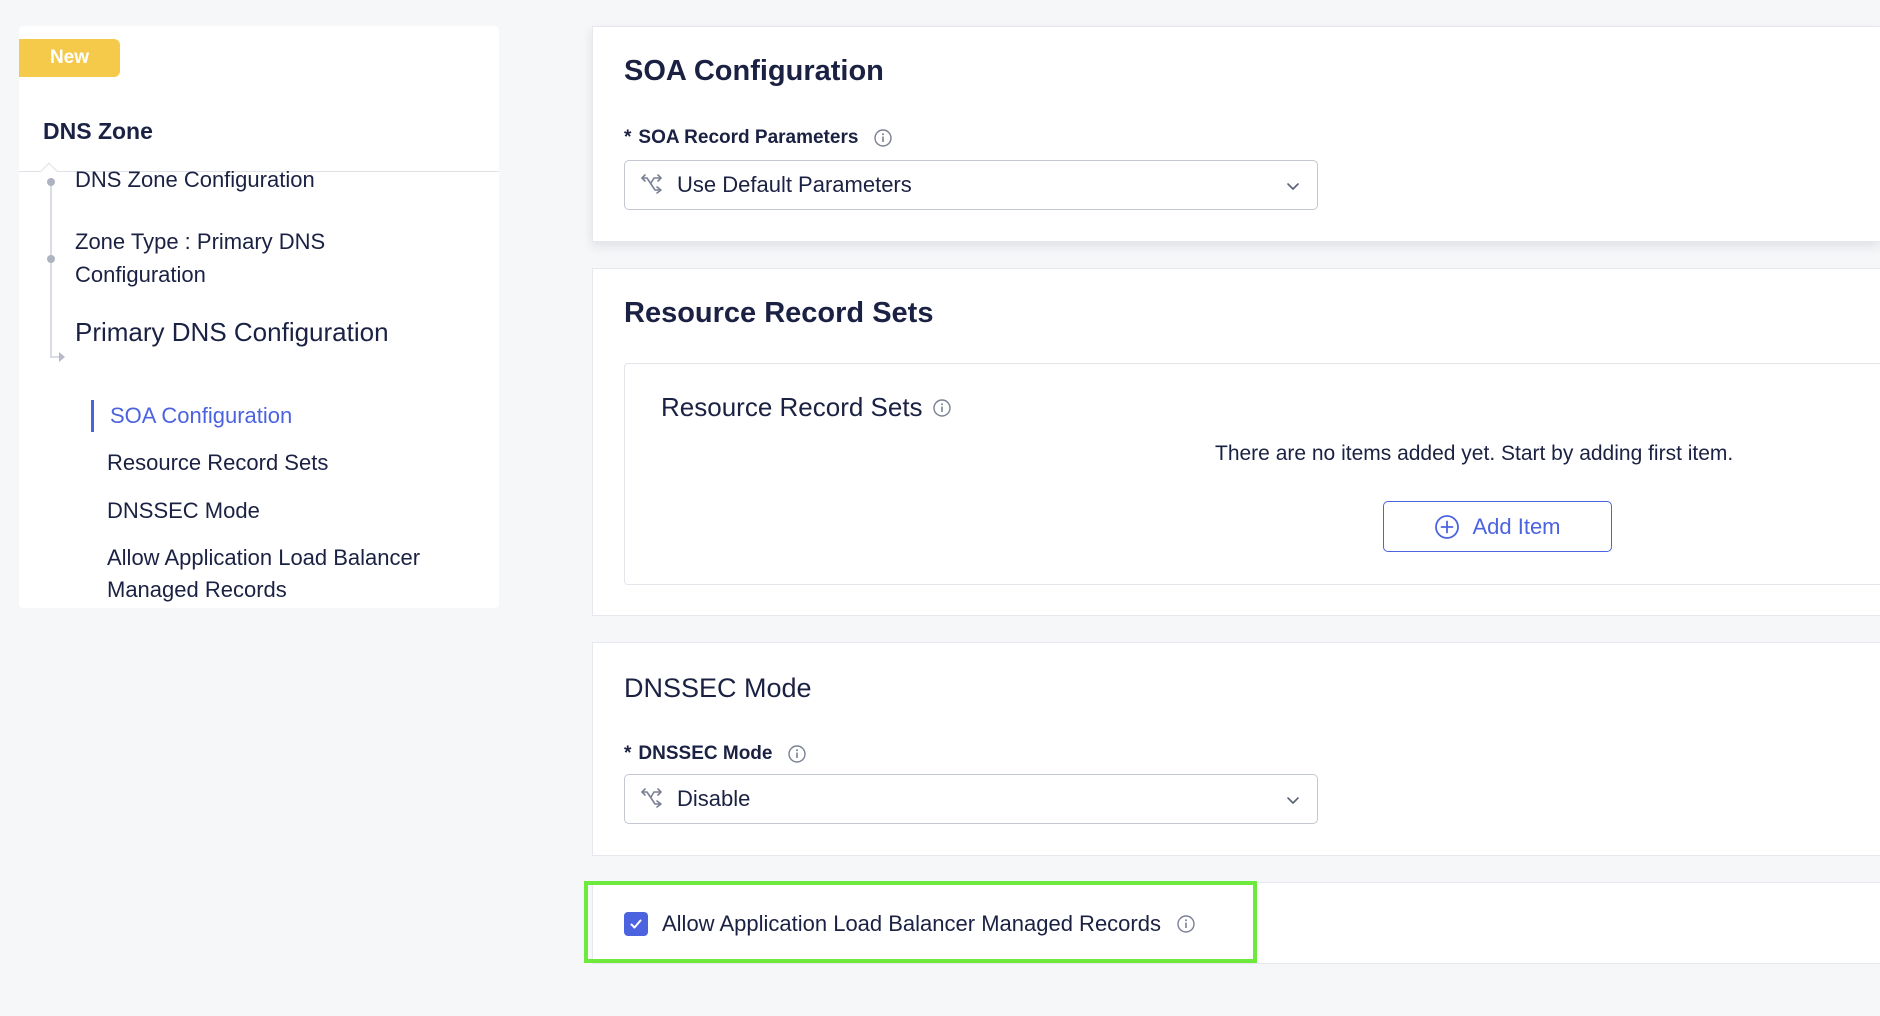  What do you see at coordinates (792, 407) in the screenshot?
I see `rrs-inner-title-text: Resource Record Sets` at bounding box center [792, 407].